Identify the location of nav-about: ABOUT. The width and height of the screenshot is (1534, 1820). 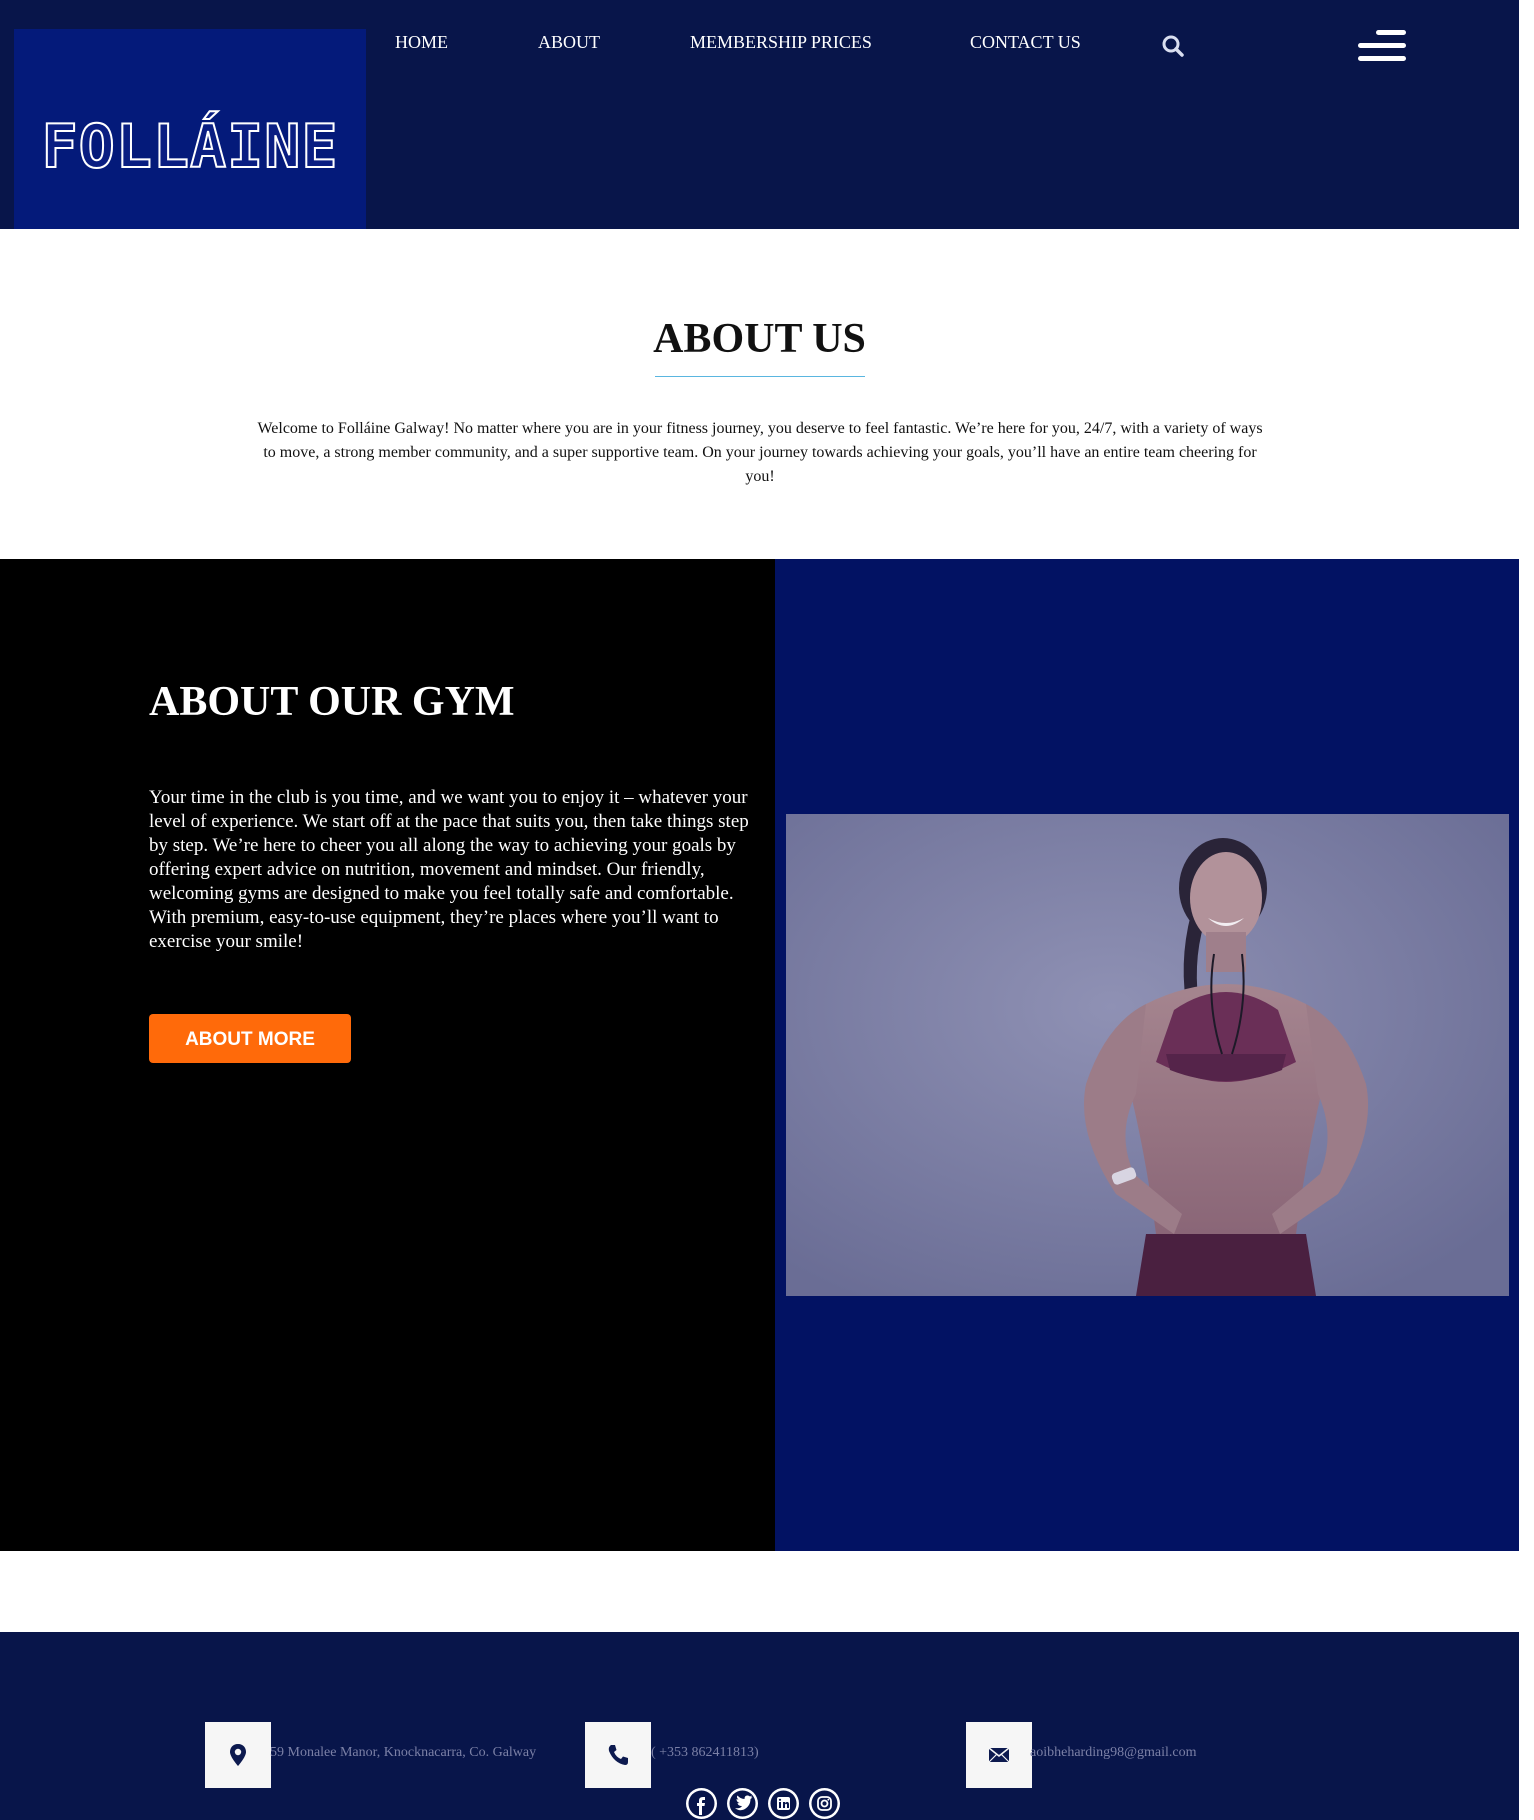
(569, 42).